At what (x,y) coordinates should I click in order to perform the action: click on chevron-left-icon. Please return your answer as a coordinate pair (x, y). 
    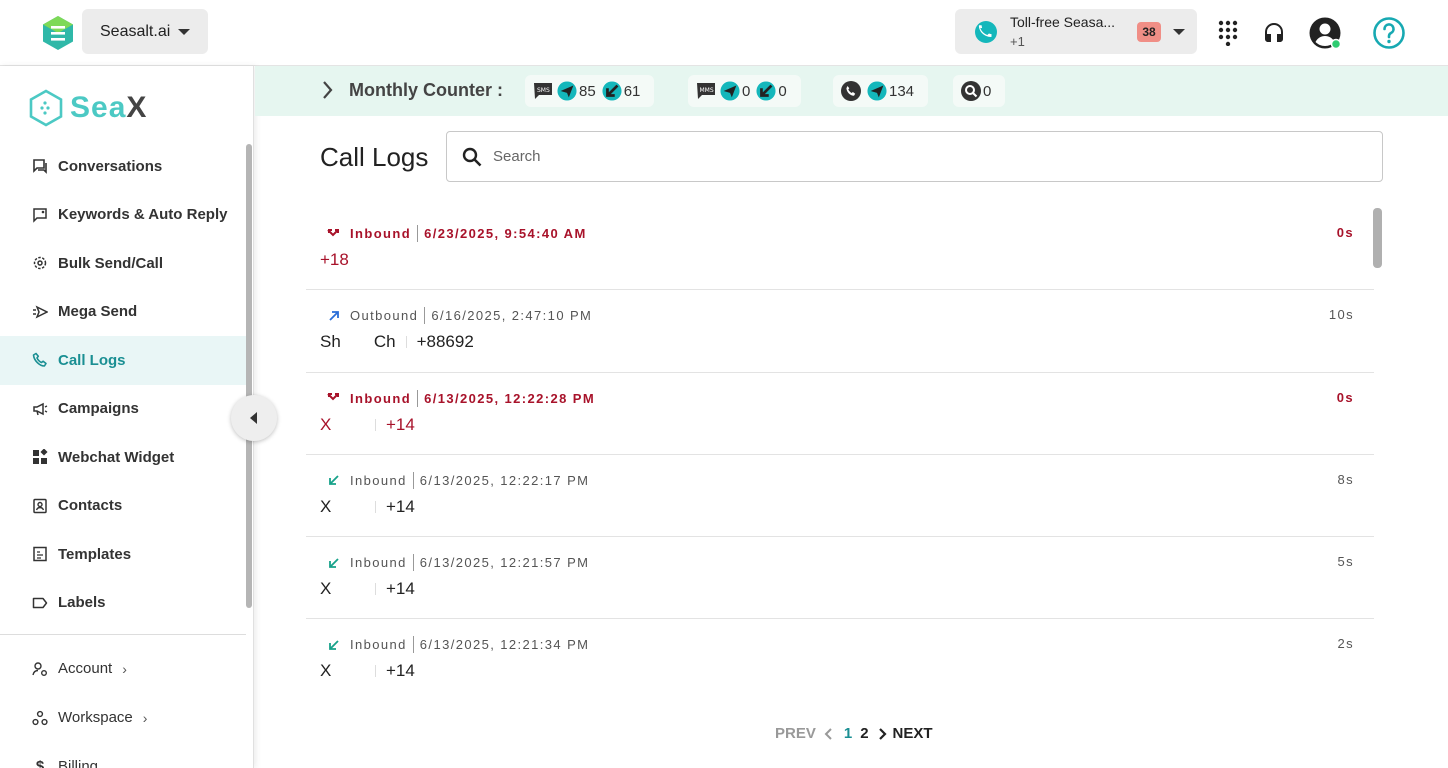
    Looking at the image, I should click on (828, 734).